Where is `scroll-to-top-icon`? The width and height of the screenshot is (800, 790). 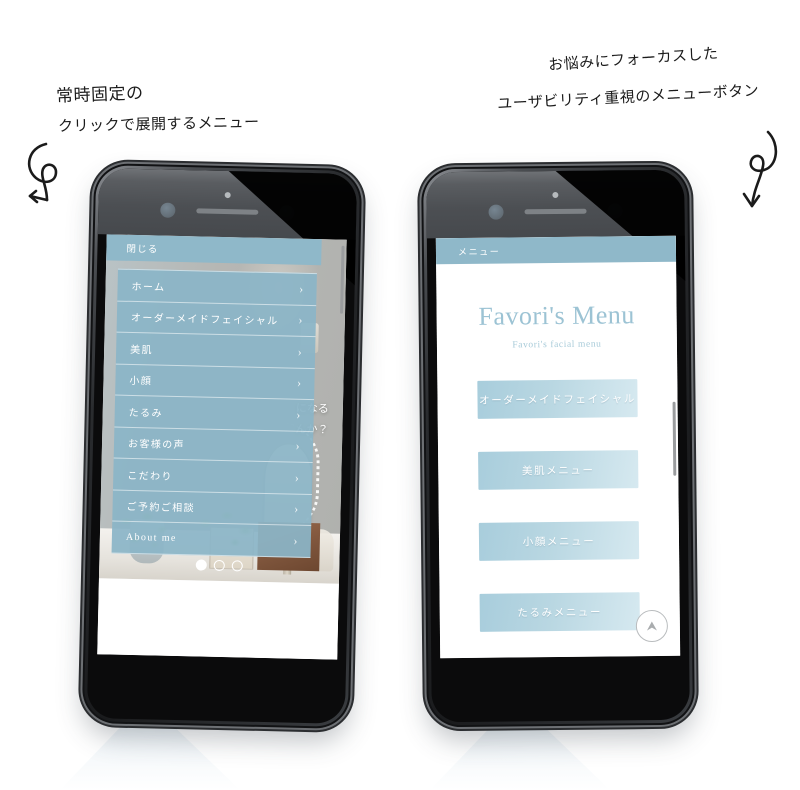 scroll-to-top-icon is located at coordinates (652, 626).